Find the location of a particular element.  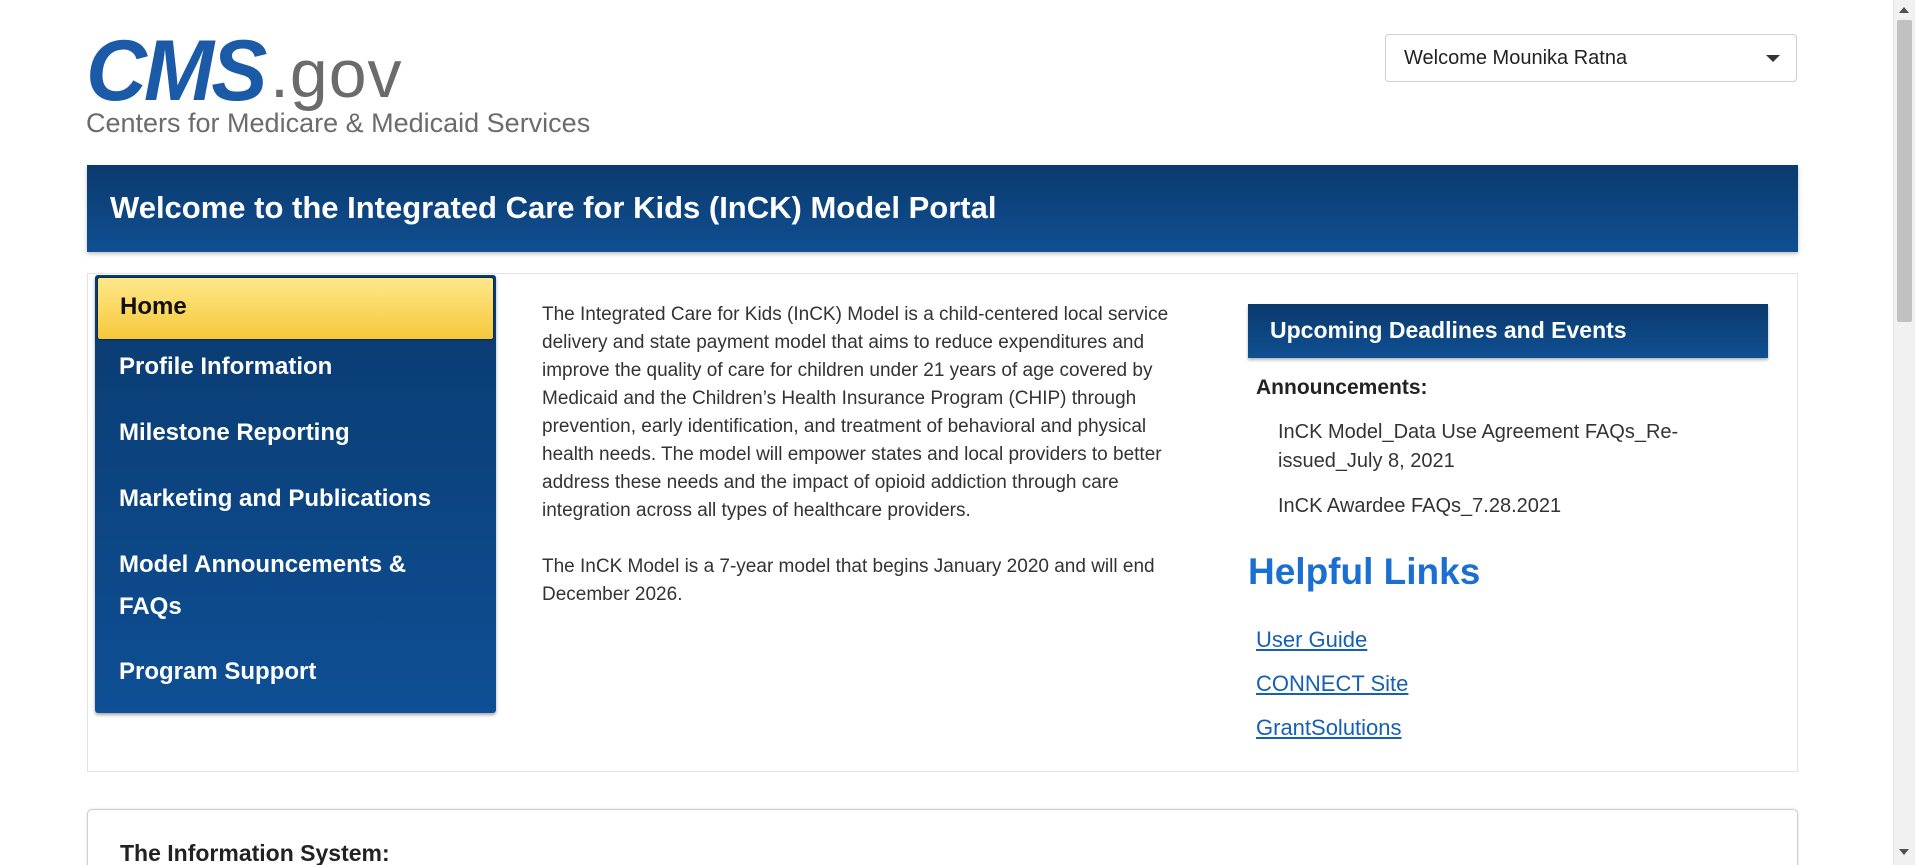

scroll-down-arrow-icon is located at coordinates (1904, 852).